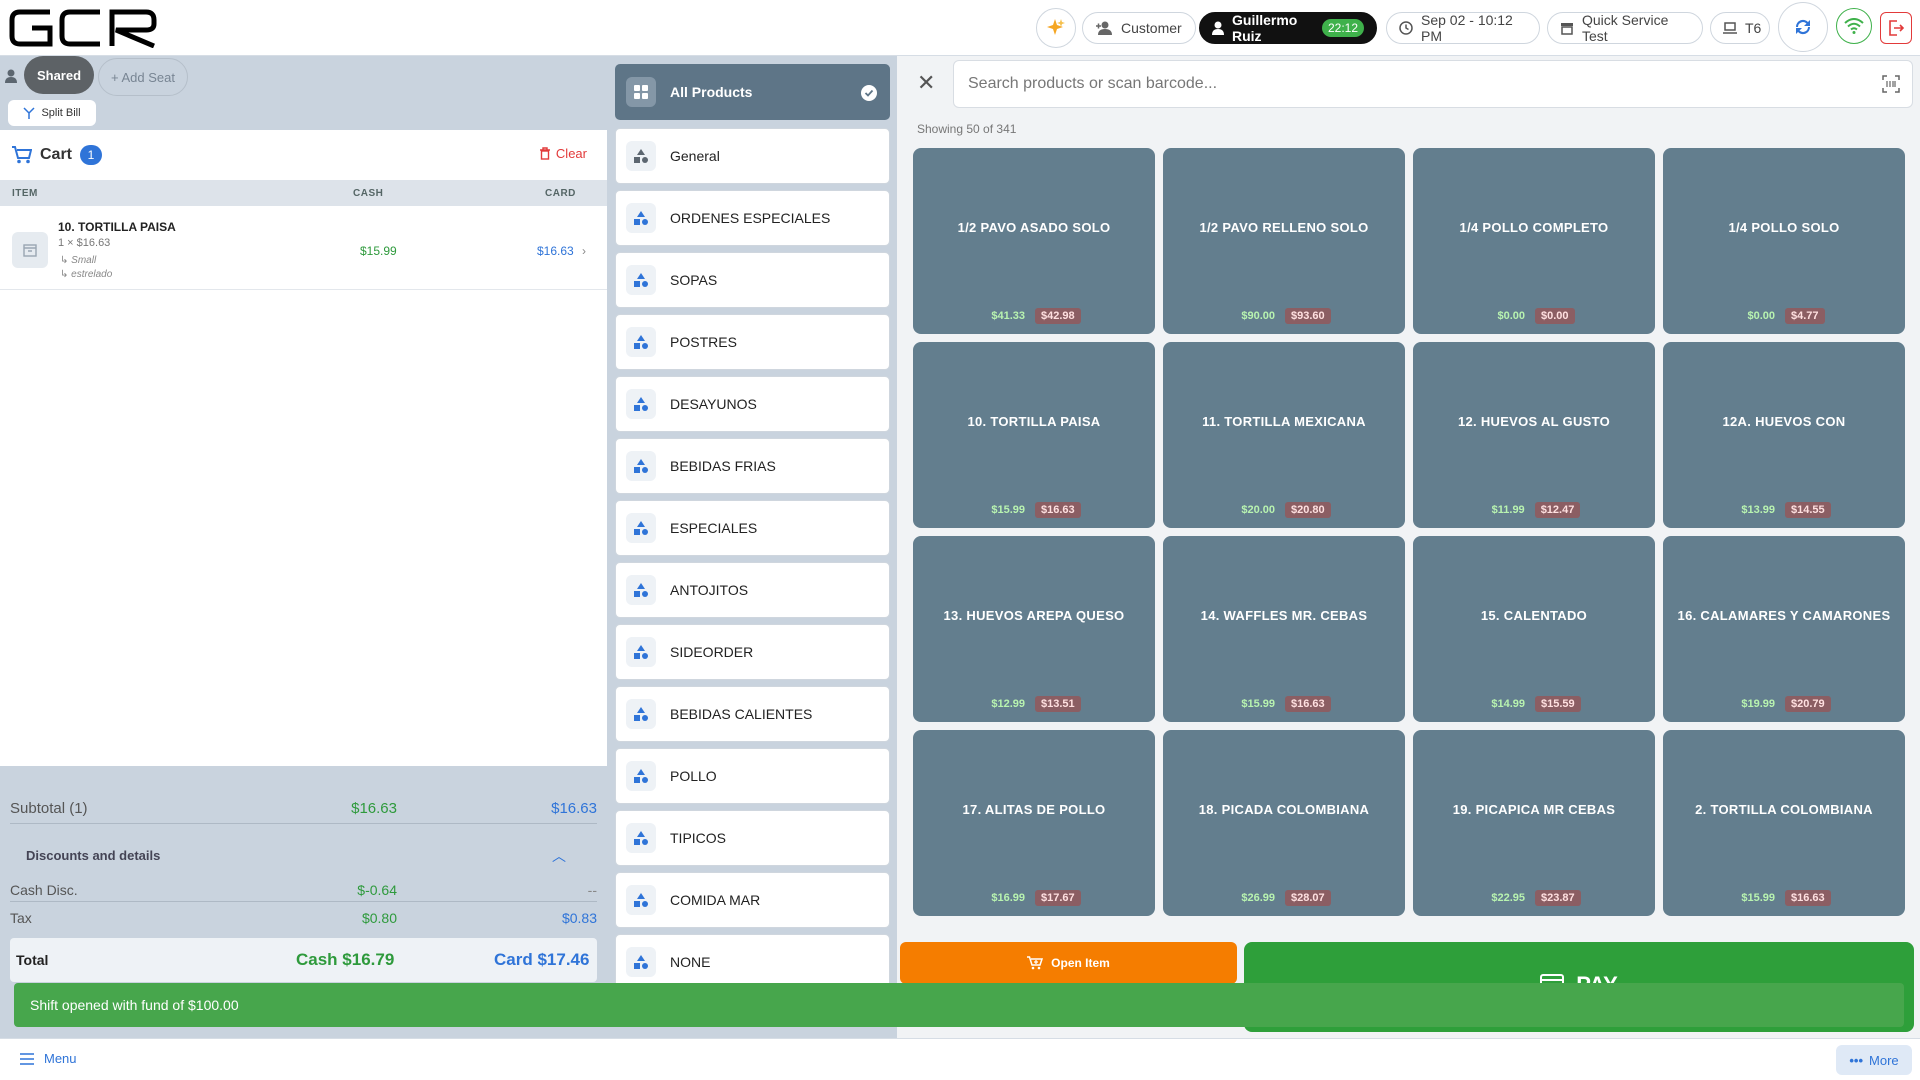 The image size is (1920, 1080). What do you see at coordinates (752, 838) in the screenshot?
I see `category-item: TIPICOS` at bounding box center [752, 838].